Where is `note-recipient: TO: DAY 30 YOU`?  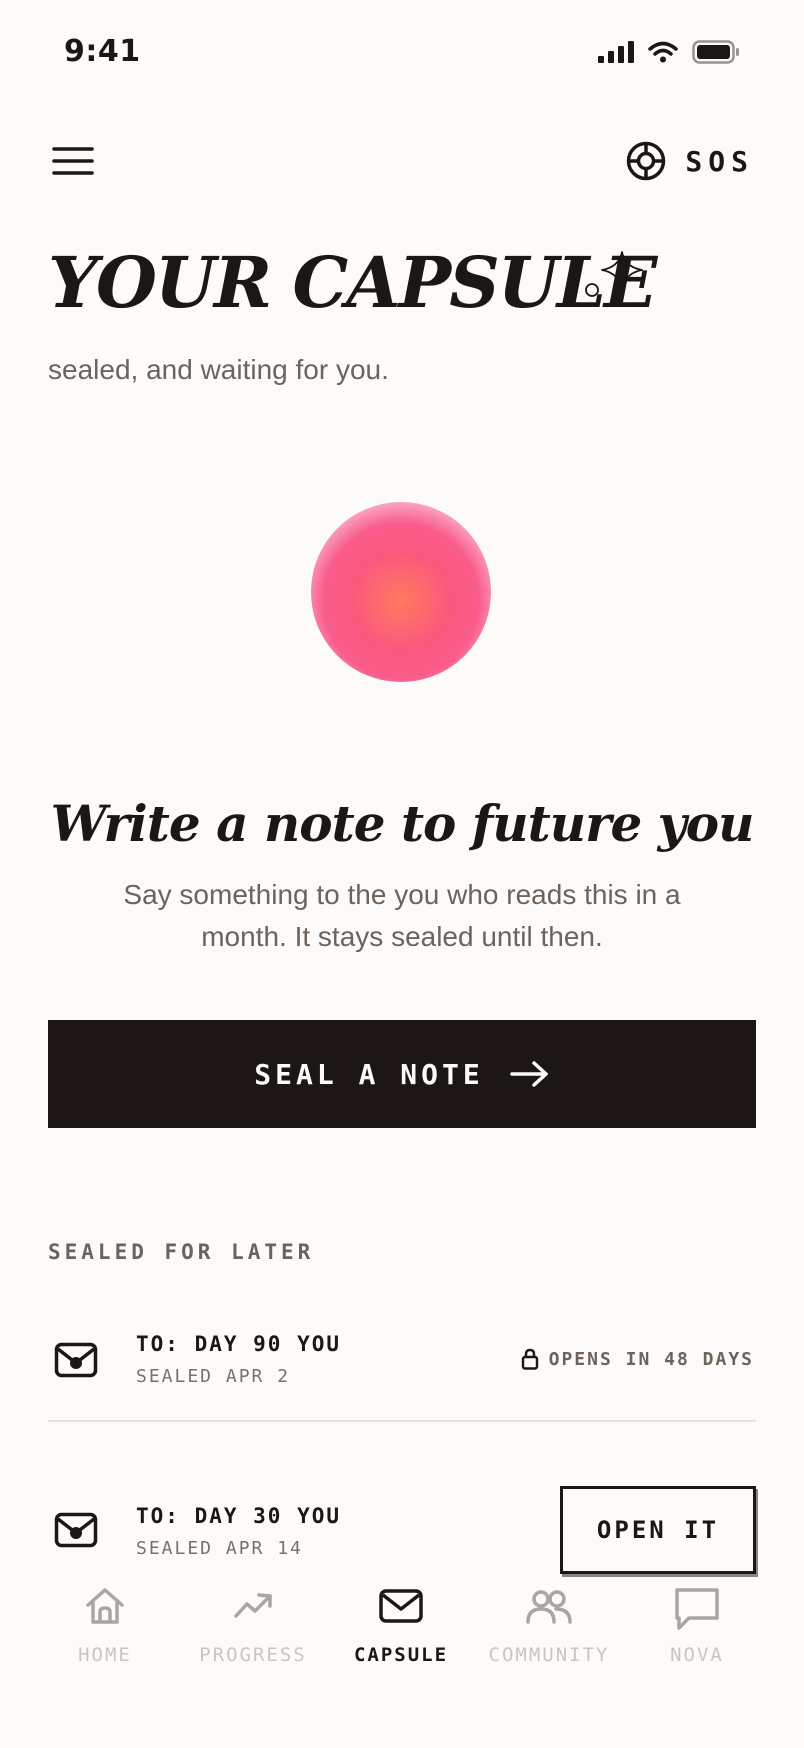 note-recipient: TO: DAY 30 YOU is located at coordinates (239, 1516).